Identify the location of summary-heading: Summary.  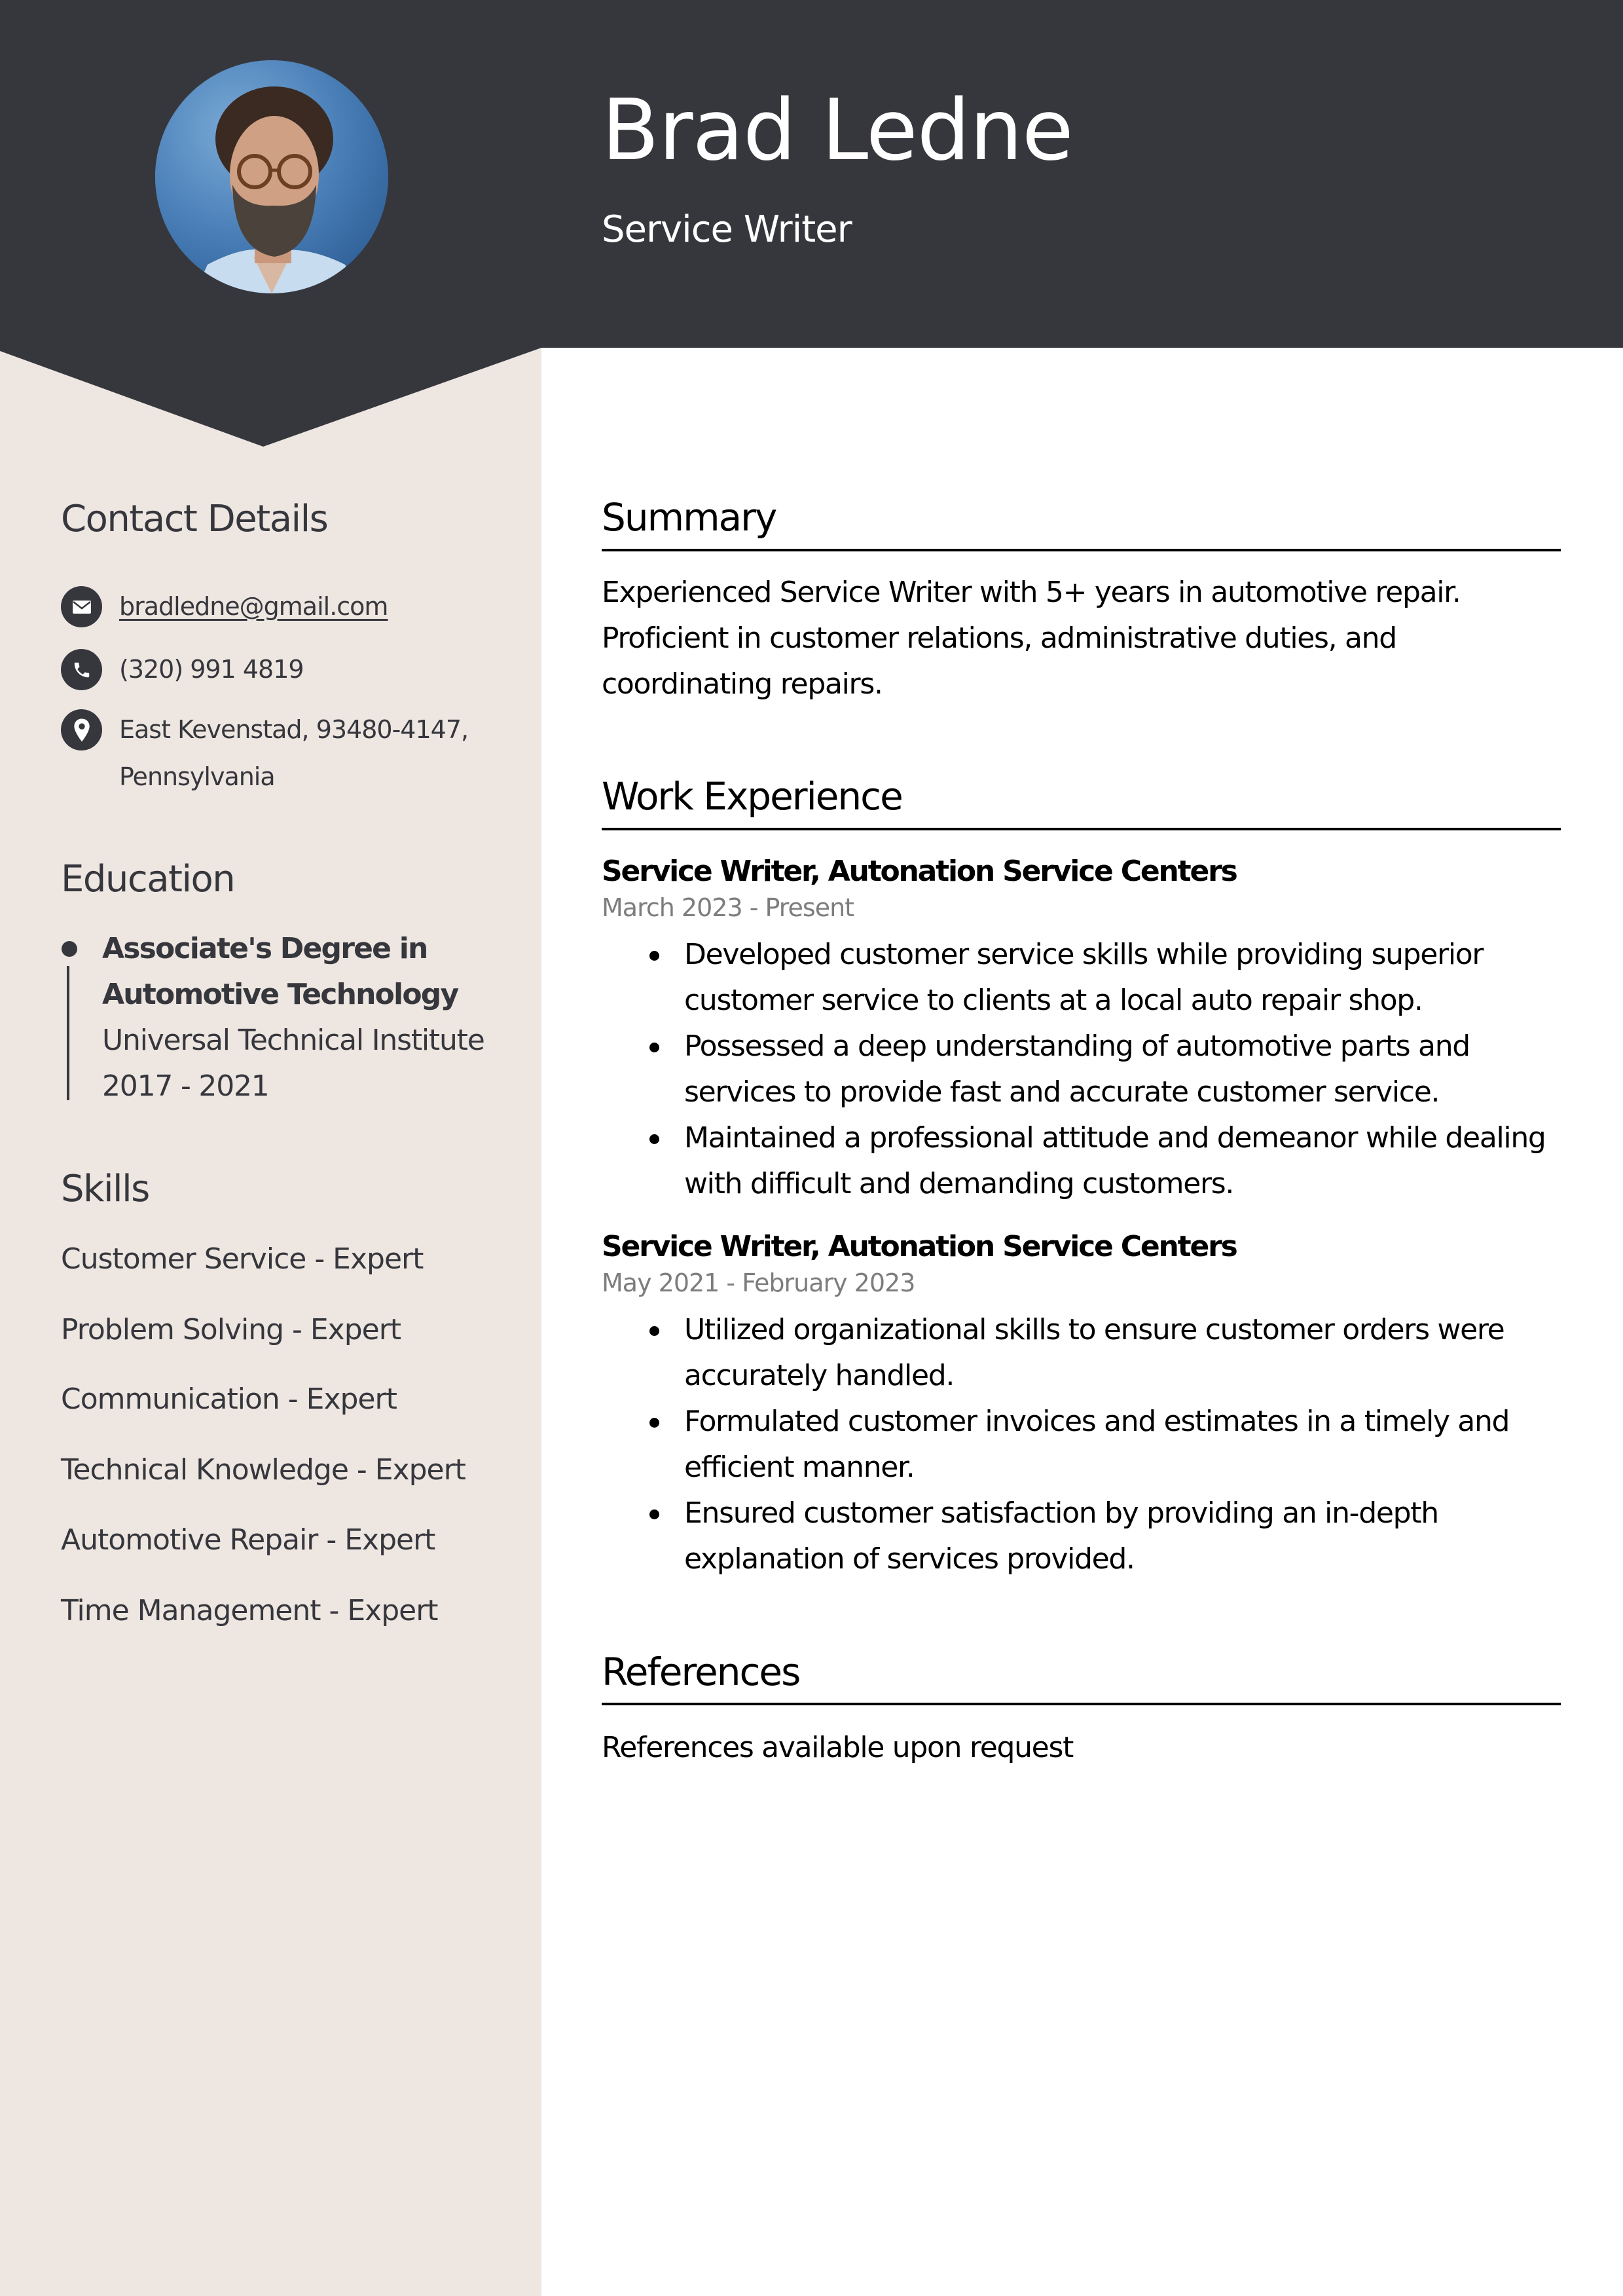
(689, 517).